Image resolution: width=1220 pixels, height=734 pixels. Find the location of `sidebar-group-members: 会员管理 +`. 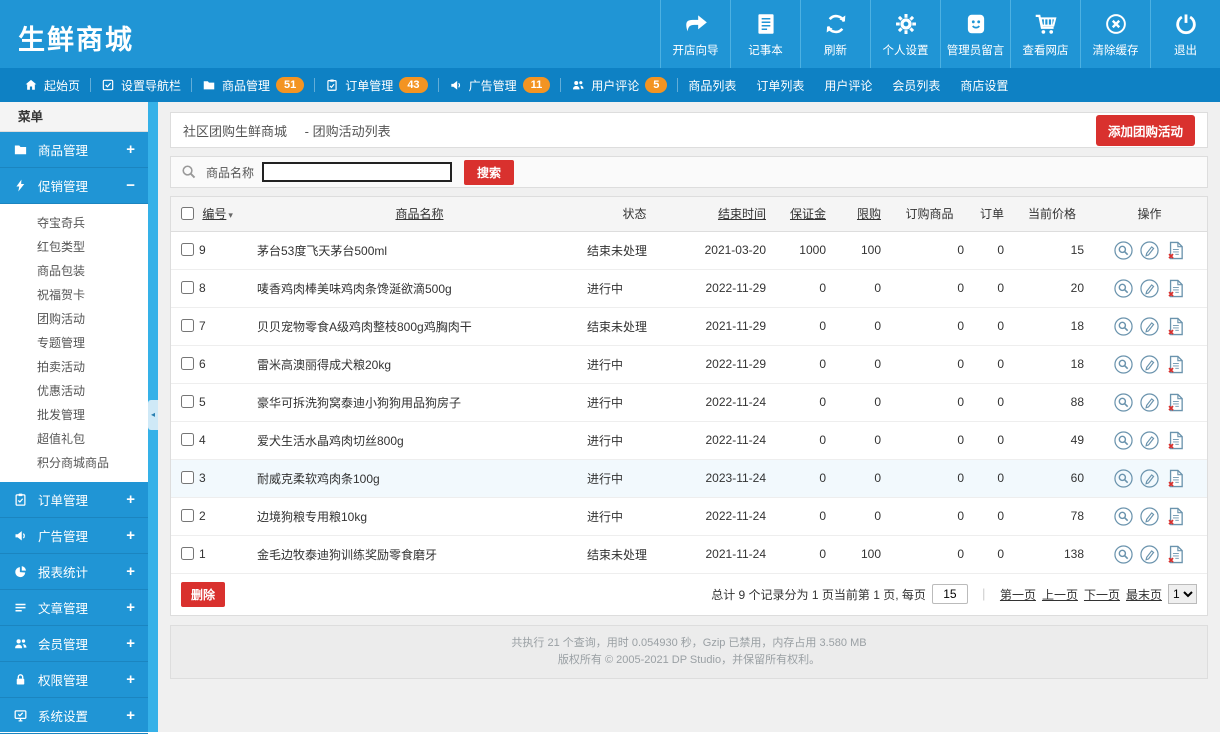

sidebar-group-members: 会员管理 + is located at coordinates (74, 644).